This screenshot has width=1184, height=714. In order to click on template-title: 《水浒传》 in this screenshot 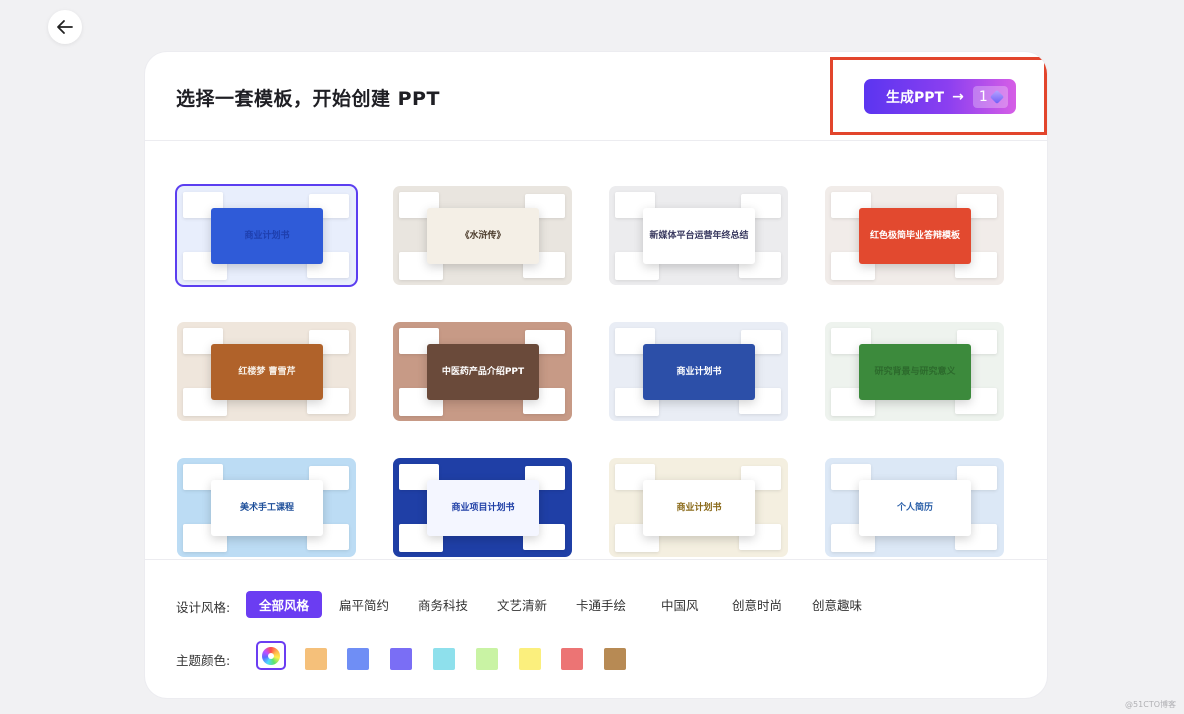, I will do `click(483, 235)`.